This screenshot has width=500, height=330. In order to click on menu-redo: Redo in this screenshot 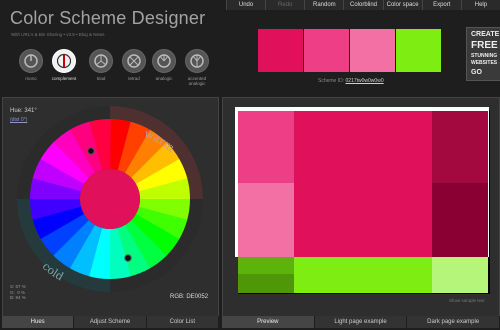, I will do `click(284, 5)`.